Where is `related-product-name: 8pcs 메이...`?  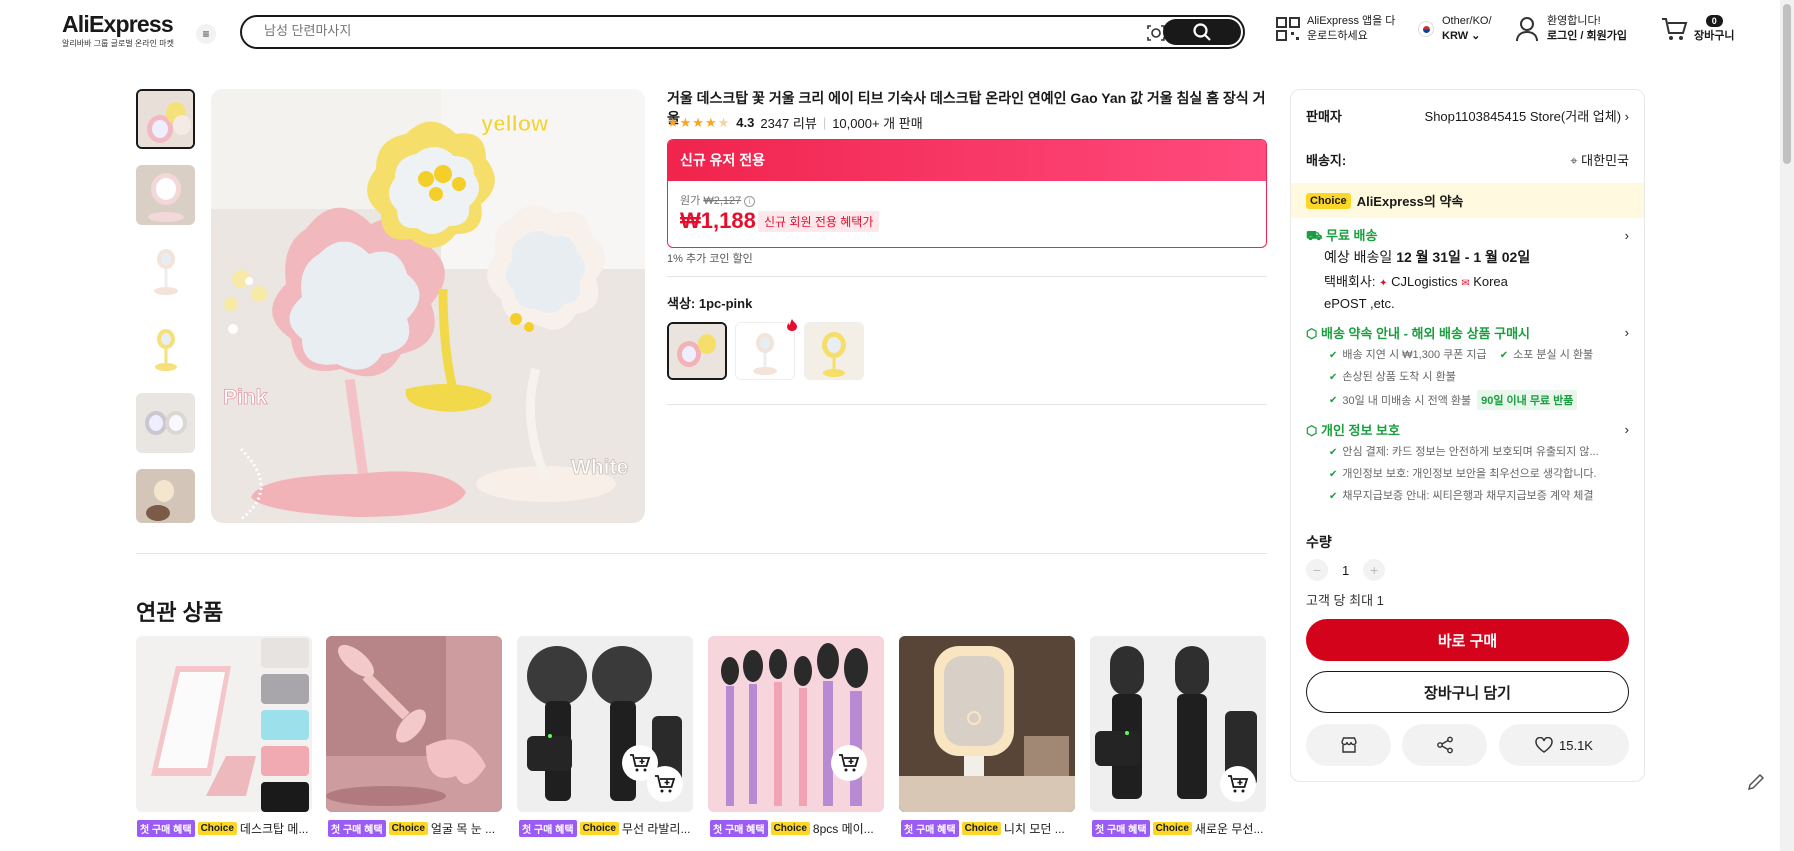
related-product-name: 8pcs 메이... is located at coordinates (843, 829).